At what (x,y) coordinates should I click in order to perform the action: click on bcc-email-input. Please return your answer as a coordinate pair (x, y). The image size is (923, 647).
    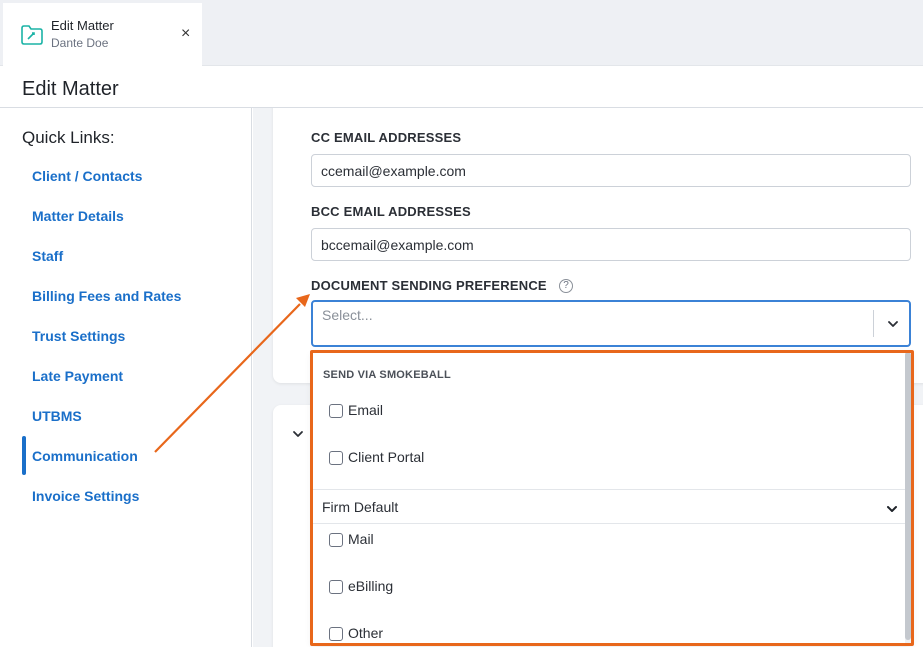
    Looking at the image, I should click on (611, 244).